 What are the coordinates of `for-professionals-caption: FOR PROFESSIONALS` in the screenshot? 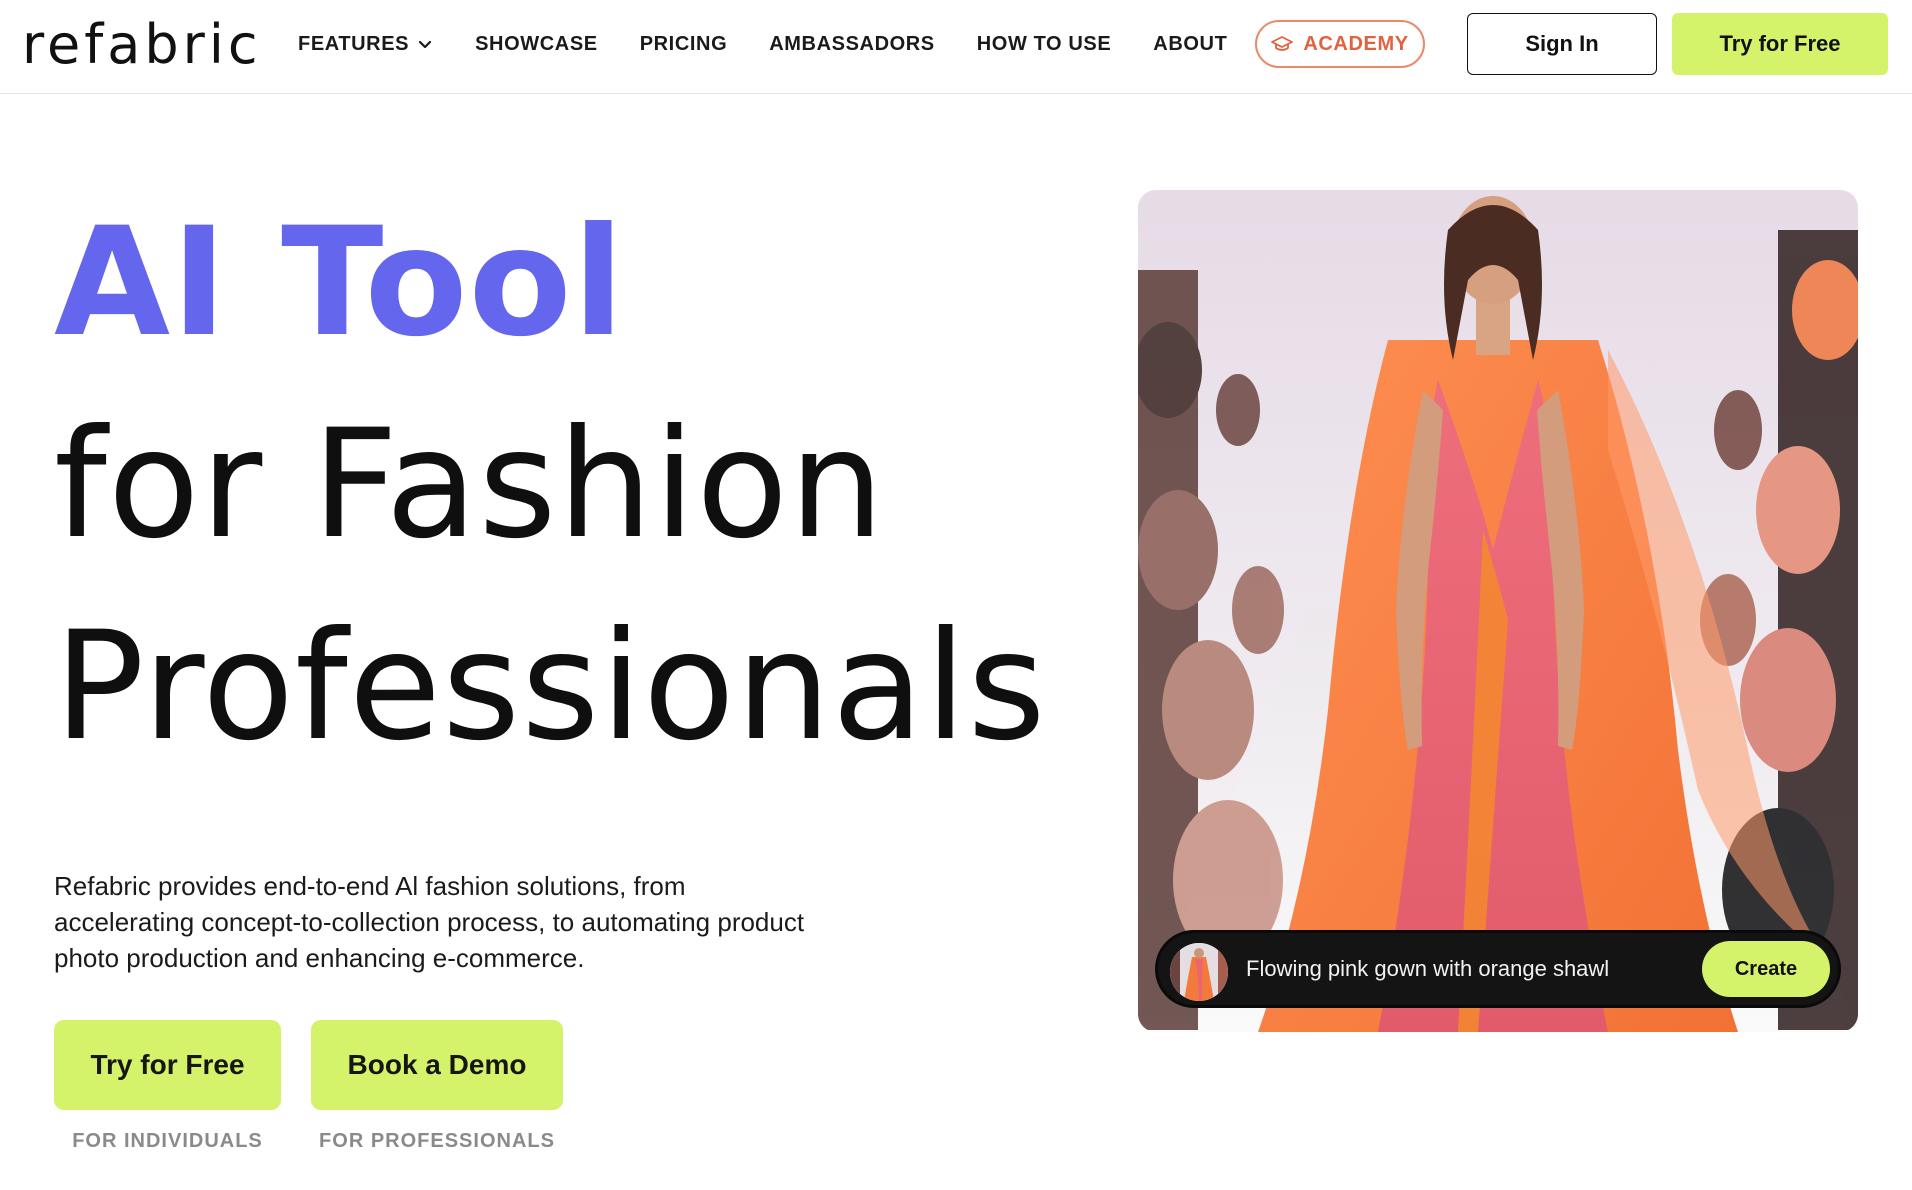 It's located at (437, 1141).